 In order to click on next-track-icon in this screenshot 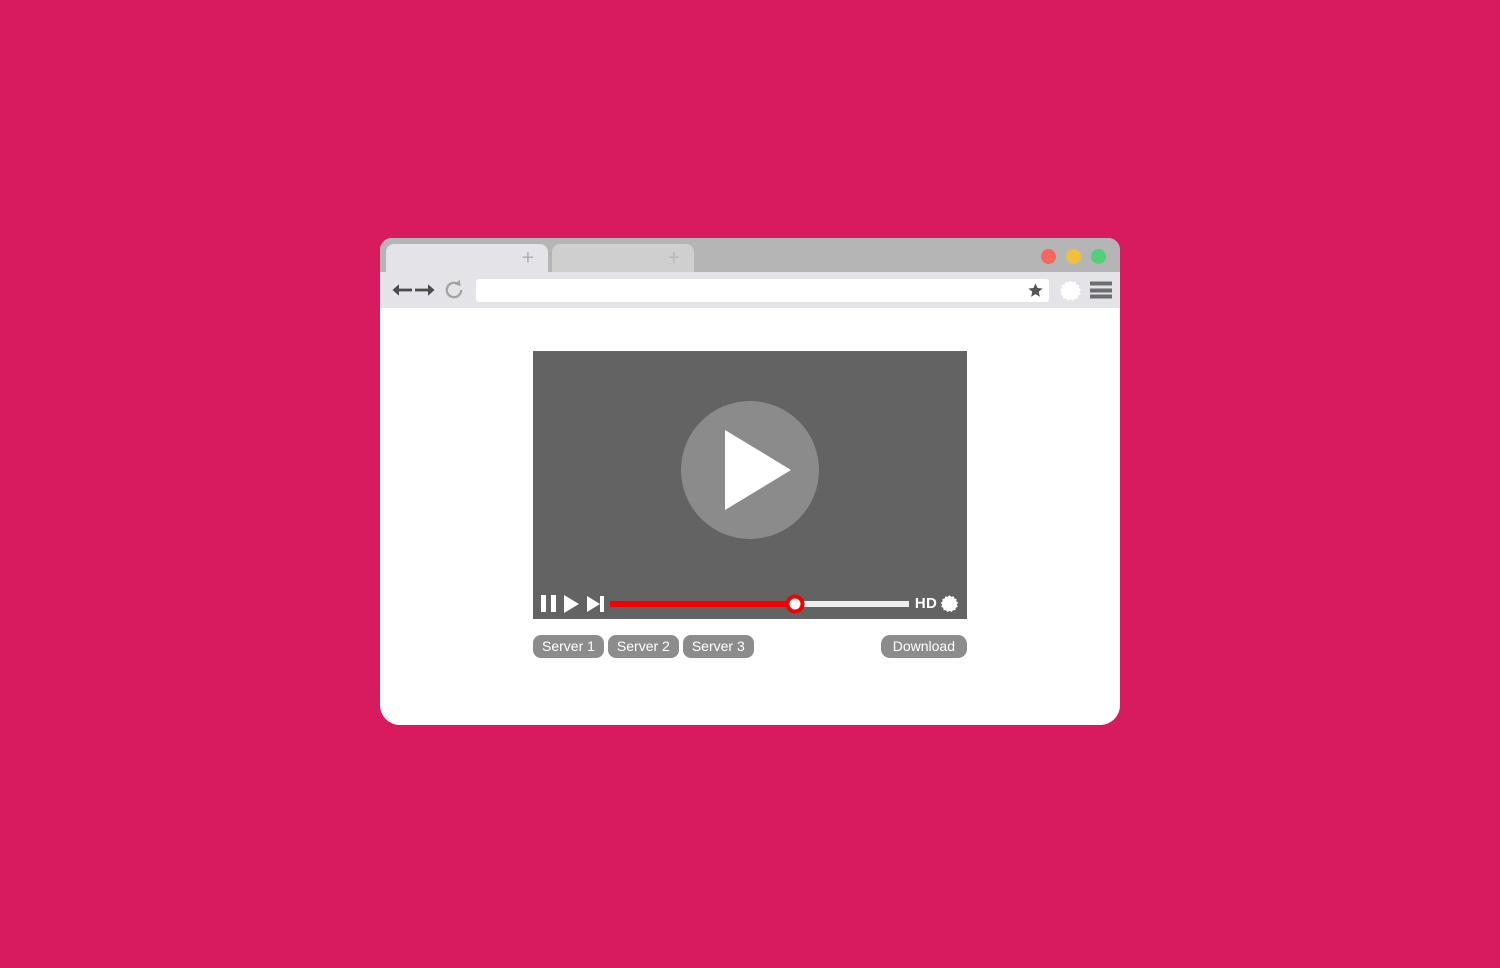, I will do `click(595, 603)`.